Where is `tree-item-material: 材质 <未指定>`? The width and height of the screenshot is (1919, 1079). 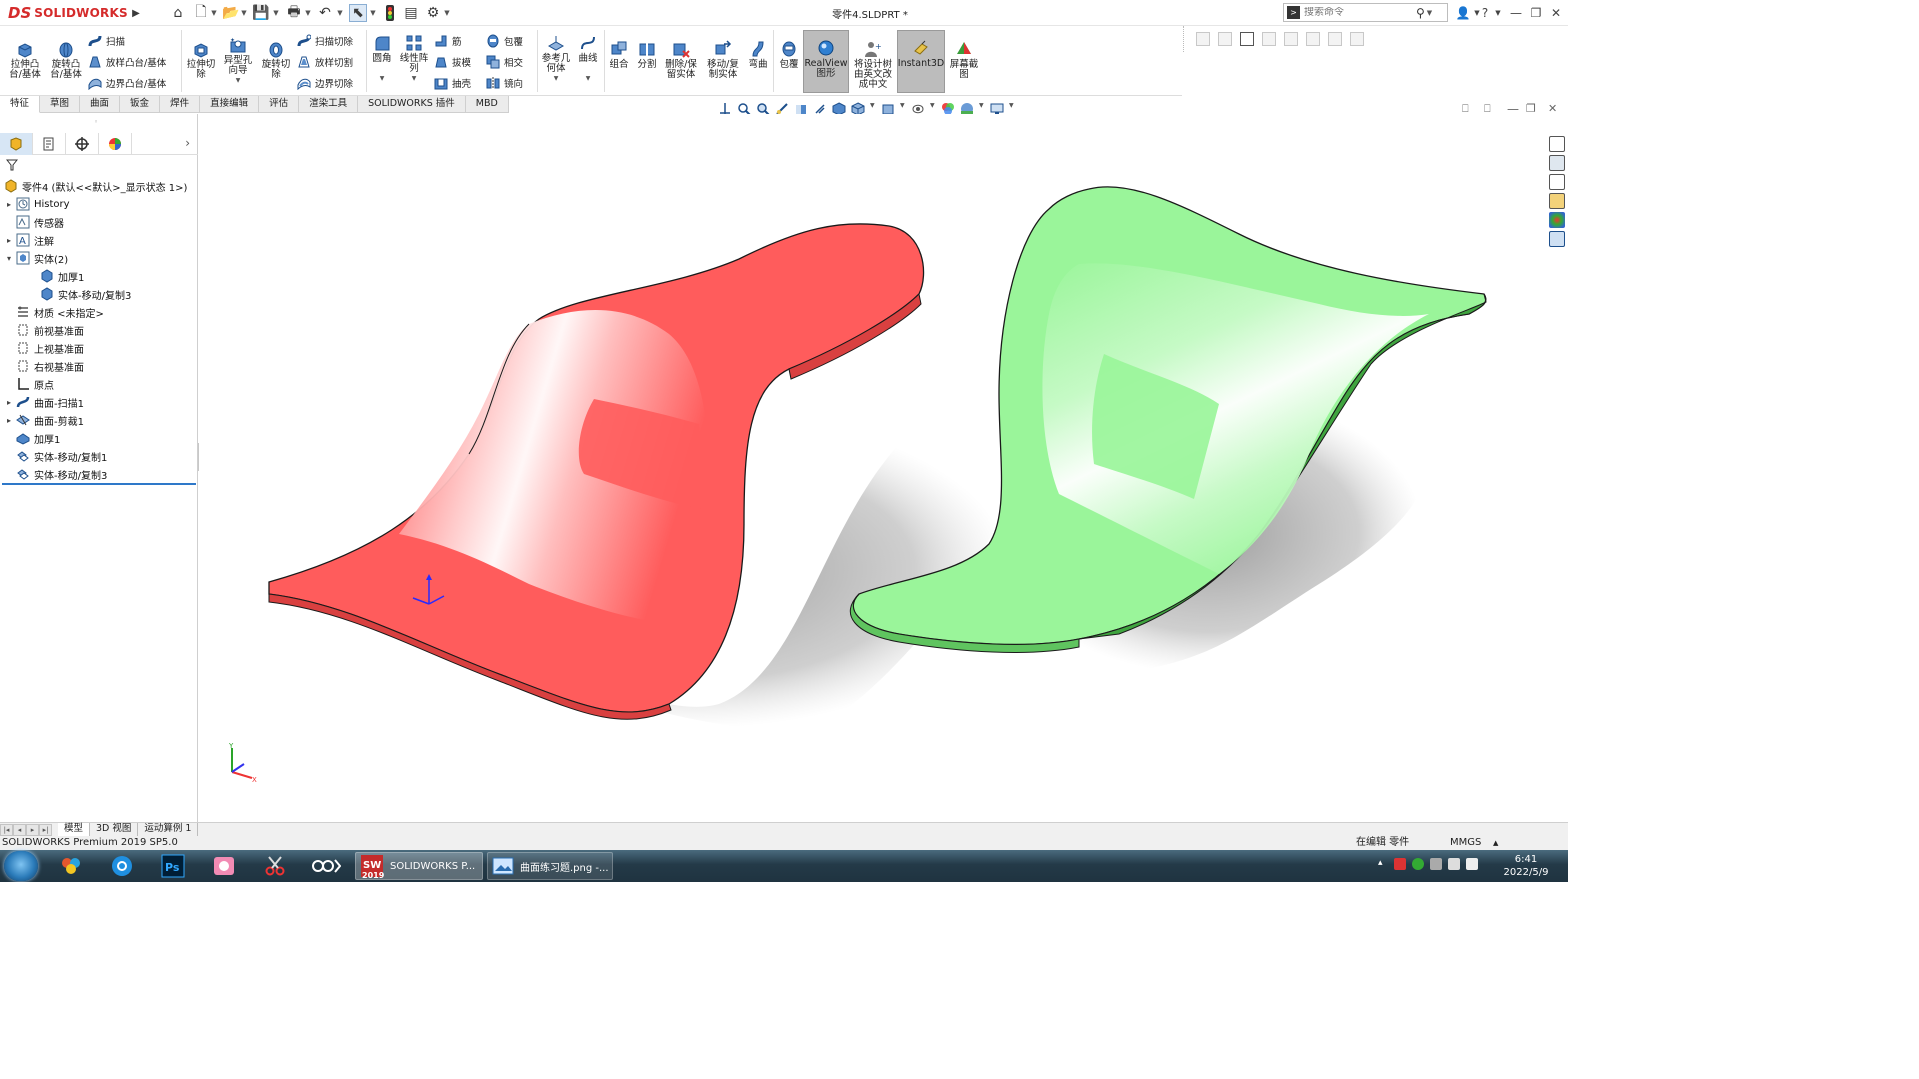 tree-item-material: 材质 <未指定> is located at coordinates (54, 312).